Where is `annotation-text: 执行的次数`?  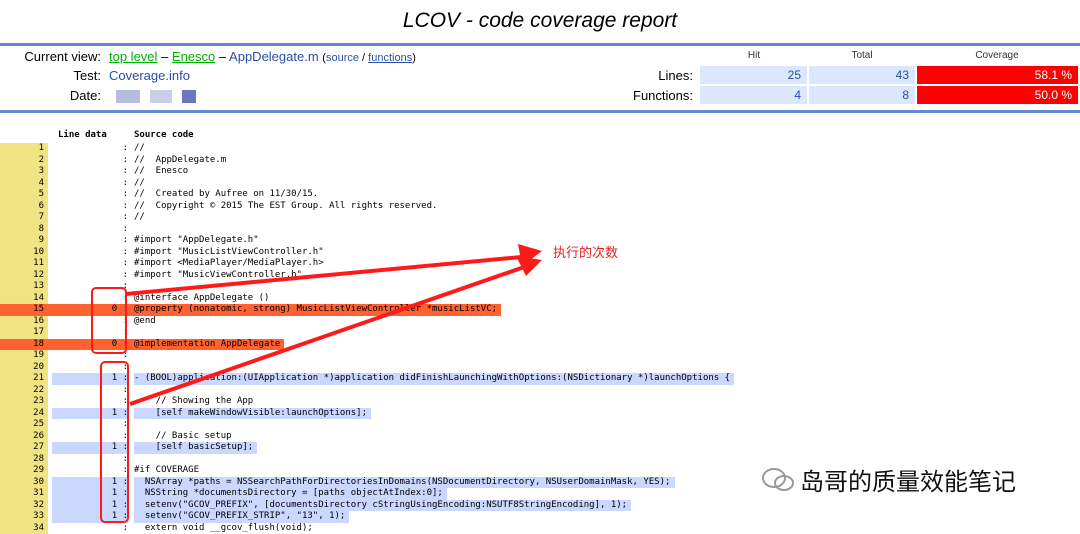
annotation-text: 执行的次数 is located at coordinates (585, 251).